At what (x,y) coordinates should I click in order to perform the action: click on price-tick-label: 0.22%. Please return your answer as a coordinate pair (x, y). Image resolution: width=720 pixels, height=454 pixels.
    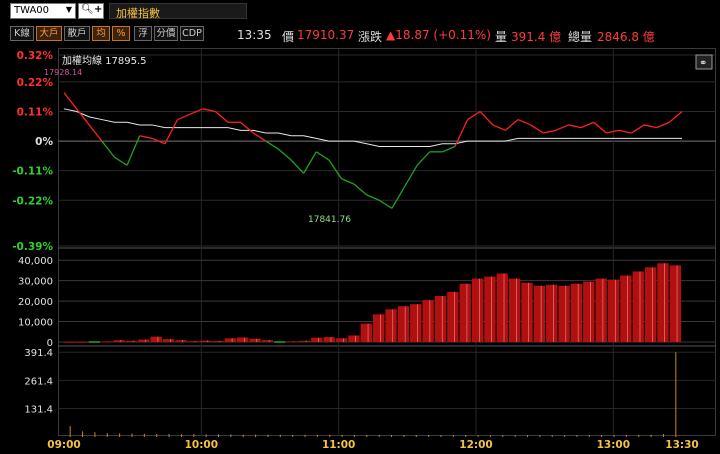
    Looking at the image, I should click on (35, 83).